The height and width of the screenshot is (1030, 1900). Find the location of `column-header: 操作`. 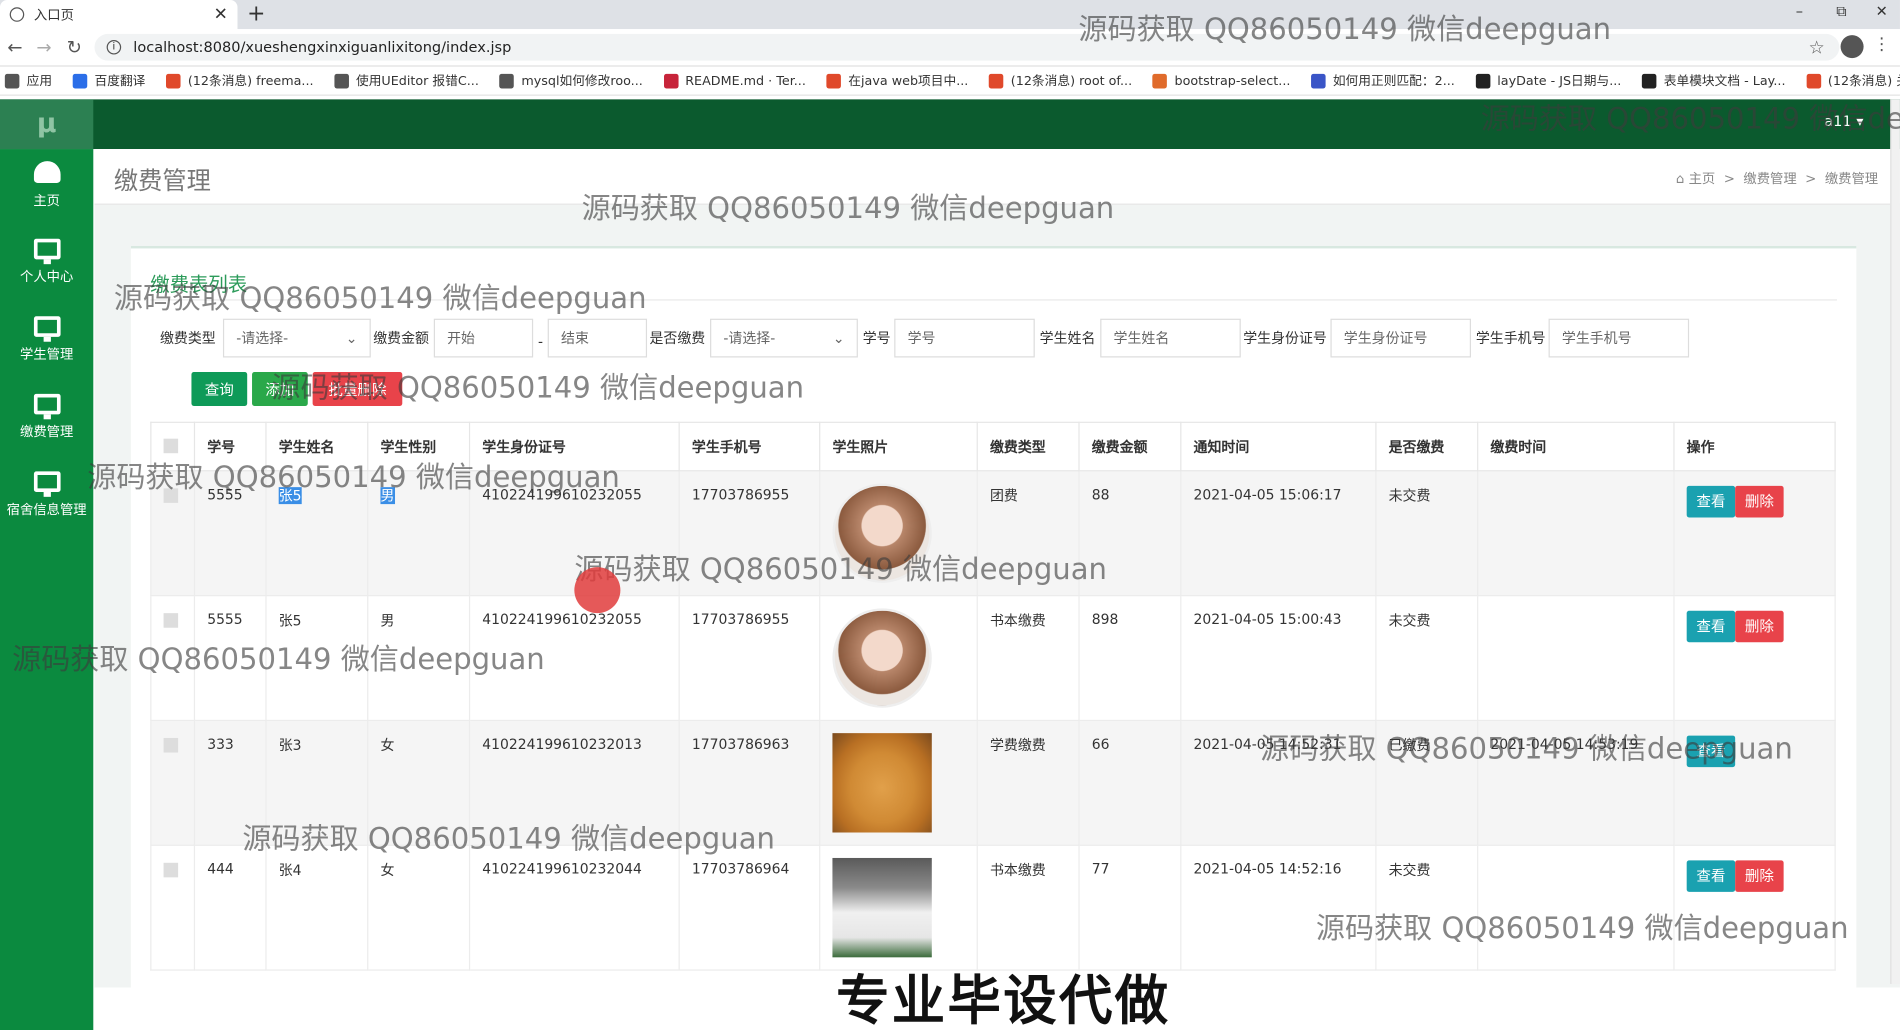

column-header: 操作 is located at coordinates (1754, 446).